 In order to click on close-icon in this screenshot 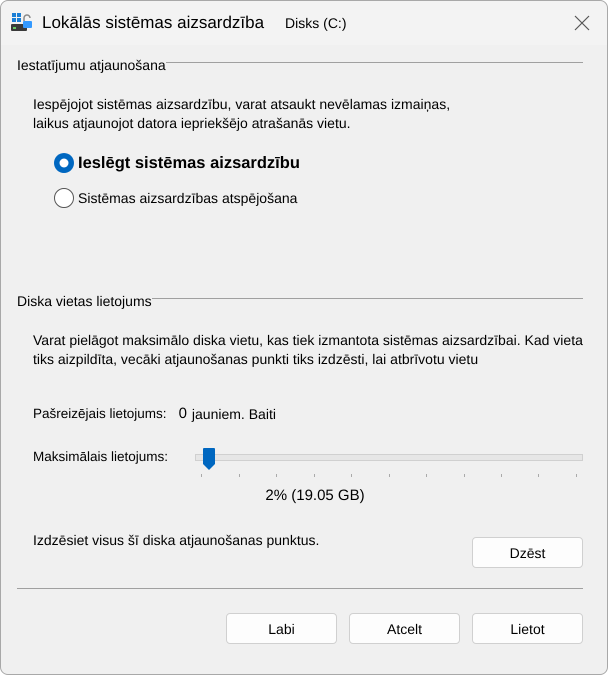, I will do `click(582, 23)`.